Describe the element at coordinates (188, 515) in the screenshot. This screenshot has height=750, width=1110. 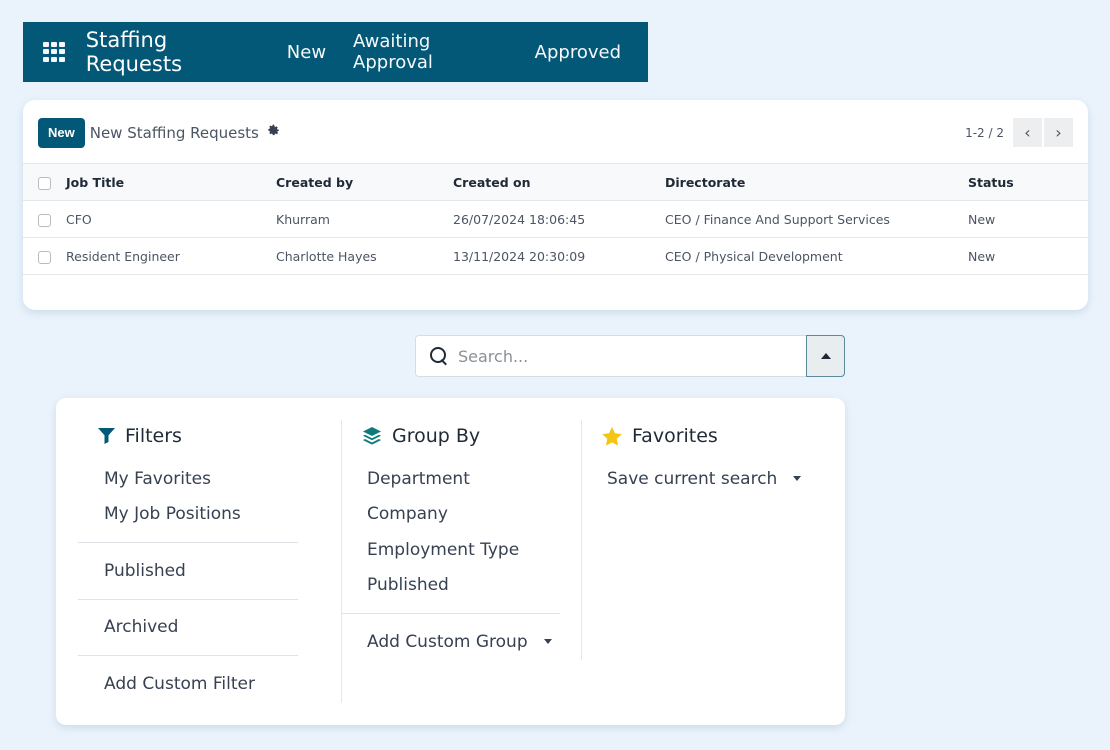
I see `filter-my-job-positions: My Job Positions` at that location.